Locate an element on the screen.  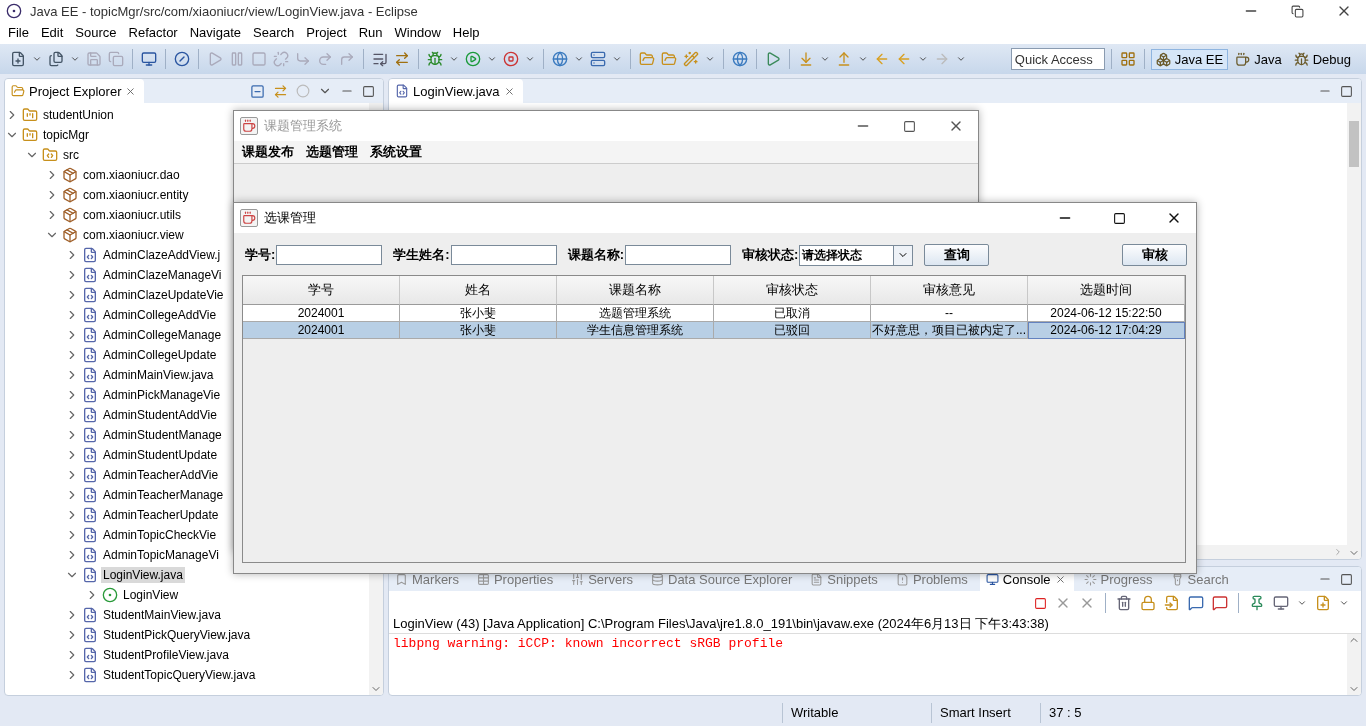
tree-item: AdminCollegeUpdate is located at coordinates (160, 355).